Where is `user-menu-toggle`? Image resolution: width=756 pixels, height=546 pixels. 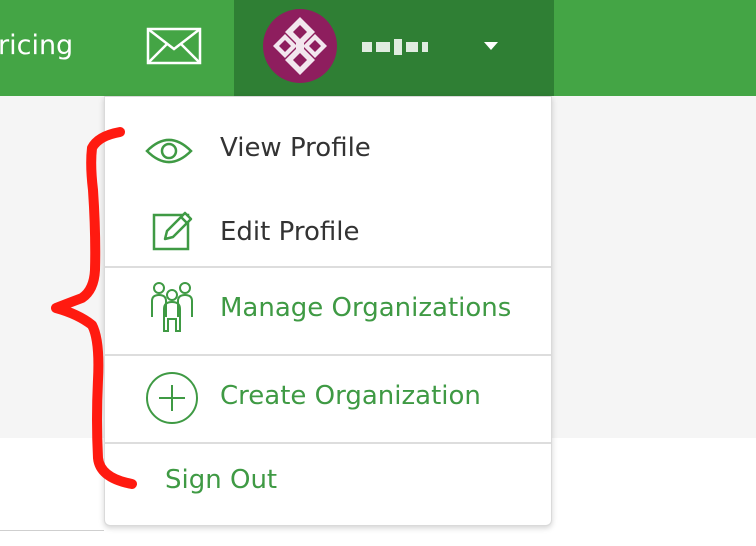 user-menu-toggle is located at coordinates (394, 48).